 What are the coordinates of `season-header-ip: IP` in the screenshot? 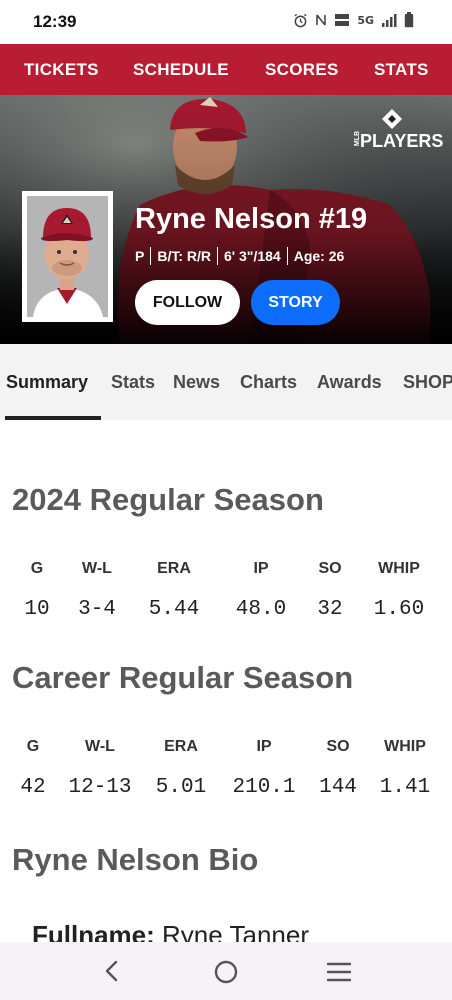 It's located at (261, 568).